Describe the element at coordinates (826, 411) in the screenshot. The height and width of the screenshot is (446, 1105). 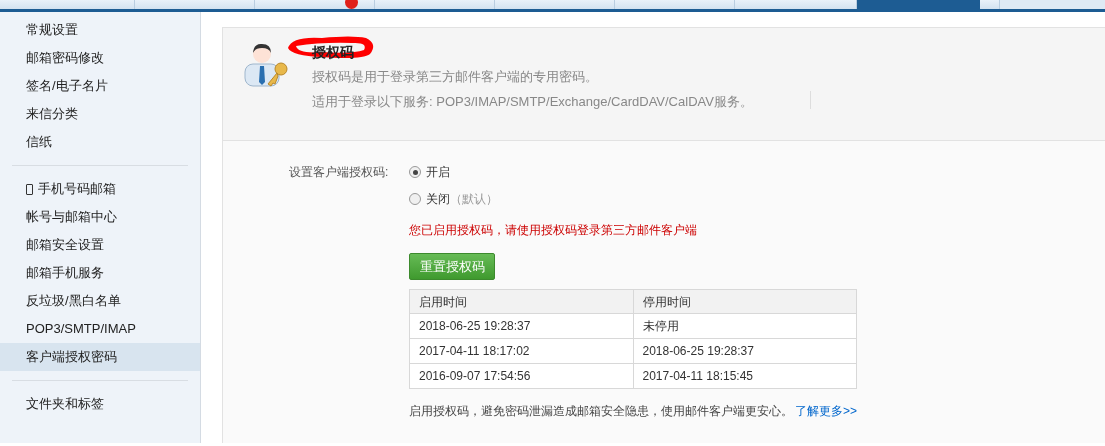
I see `learn-more-link: 了解更多>>` at that location.